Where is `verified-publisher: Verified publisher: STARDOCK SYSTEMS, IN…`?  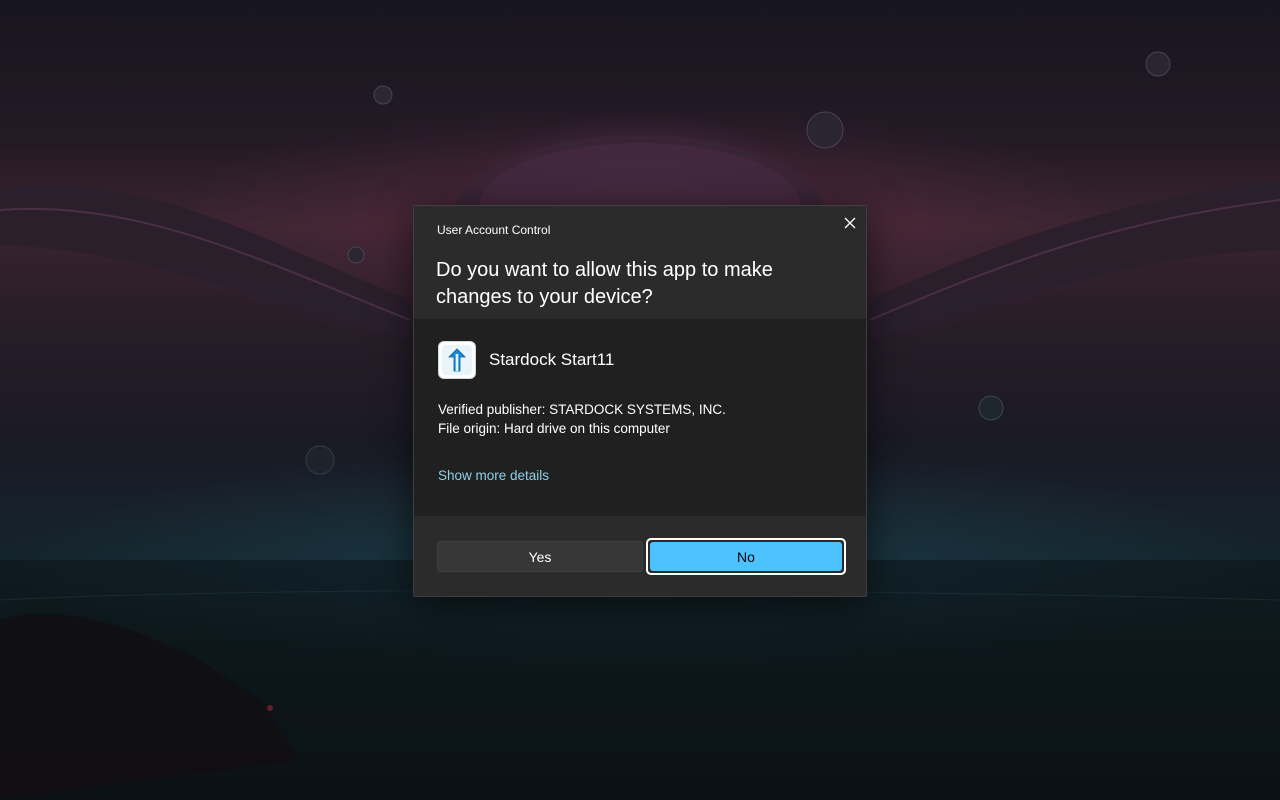
verified-publisher: Verified publisher: STARDOCK SYSTEMS, IN… is located at coordinates (582, 409).